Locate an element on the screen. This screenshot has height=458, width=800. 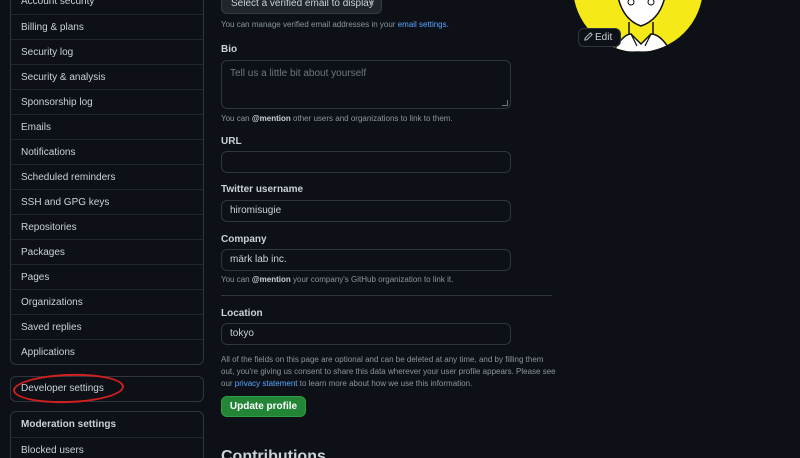
company-label: Company is located at coordinates (244, 239).